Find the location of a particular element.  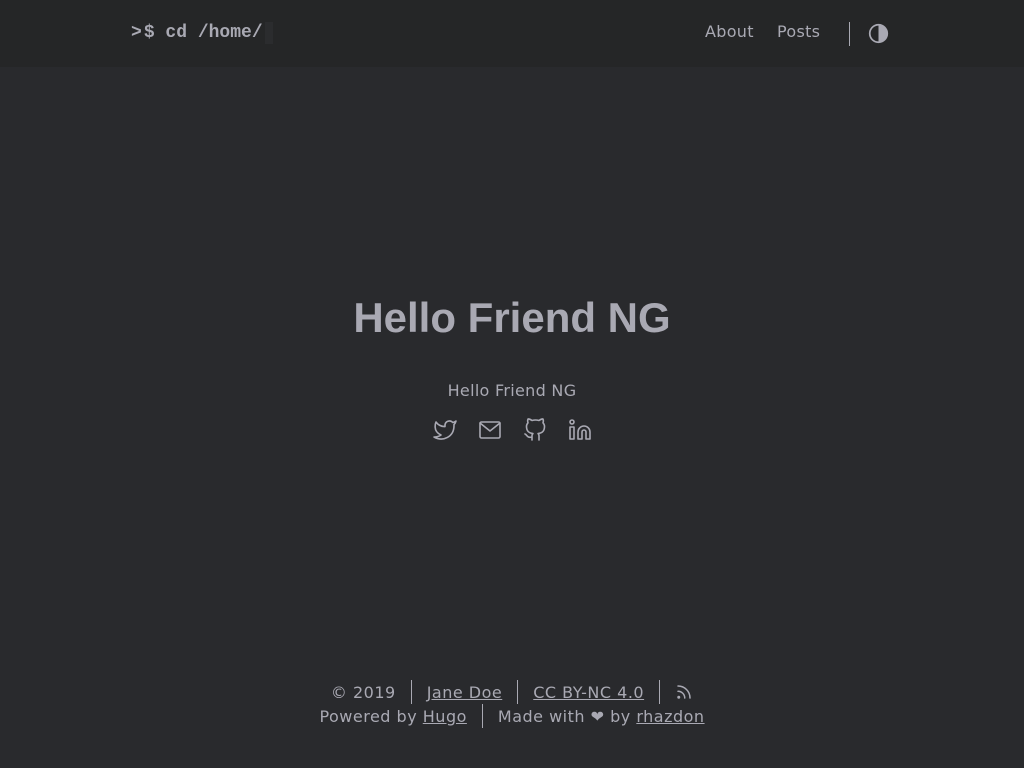

nav-divider is located at coordinates (849, 34).